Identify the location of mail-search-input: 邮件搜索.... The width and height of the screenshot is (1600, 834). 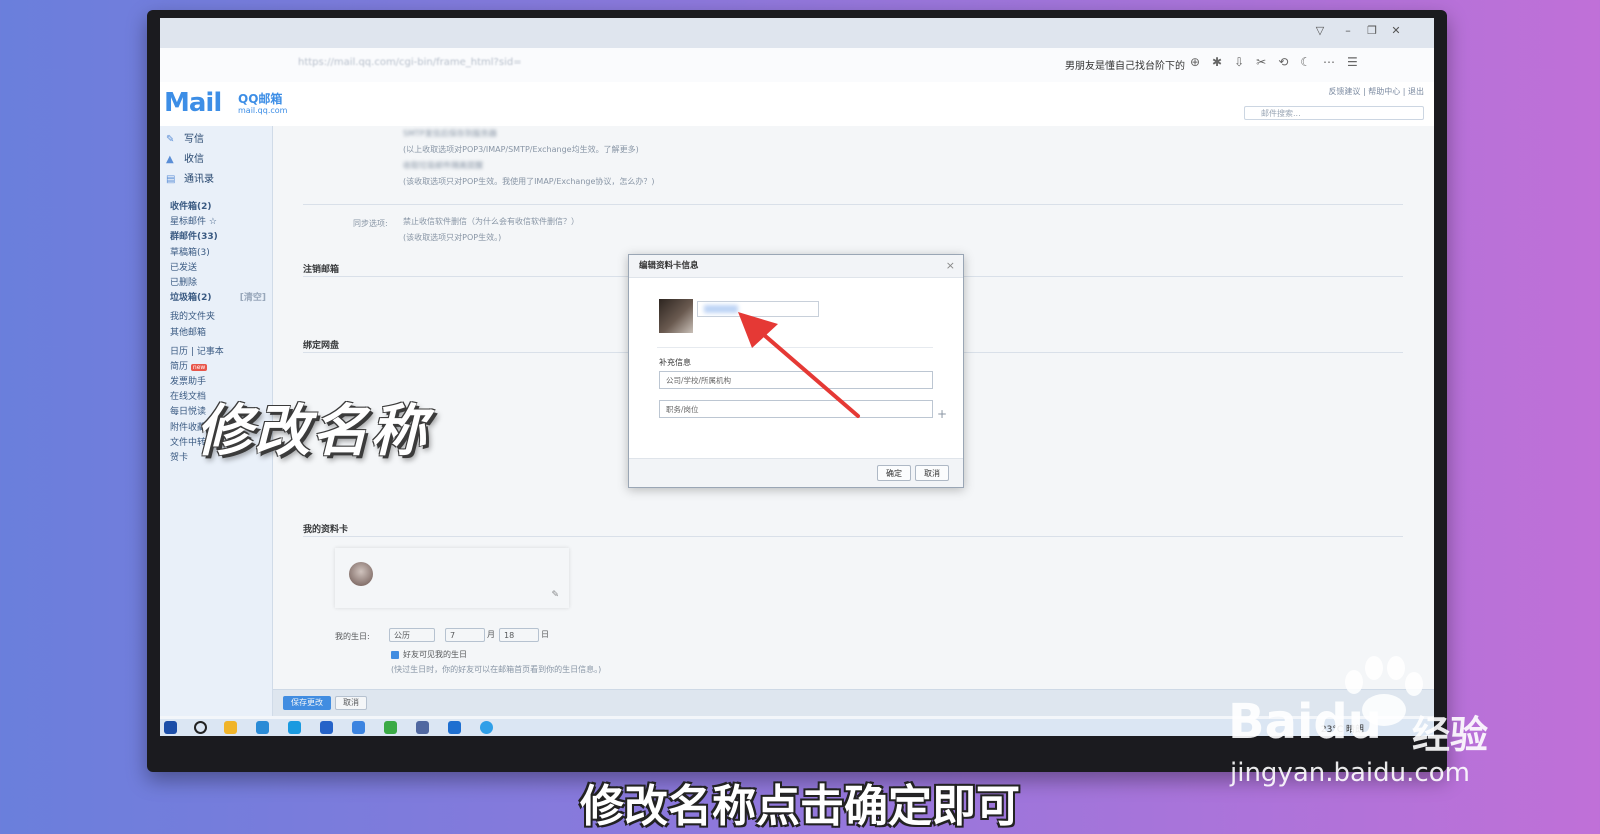
(1334, 113).